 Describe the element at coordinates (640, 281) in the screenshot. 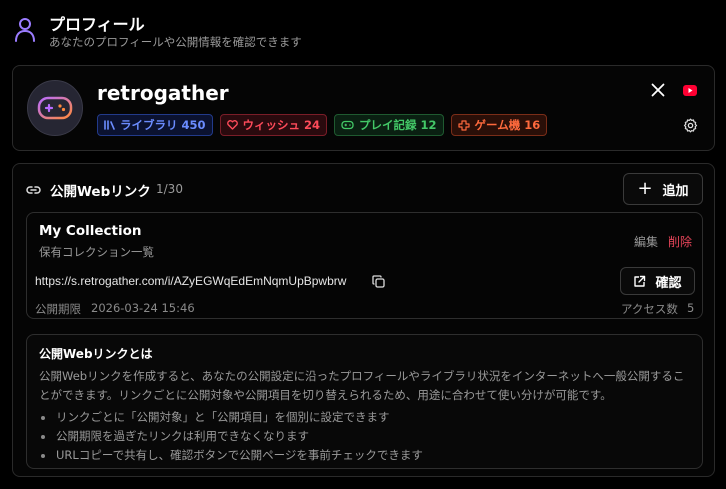

I see `external-link-icon` at that location.